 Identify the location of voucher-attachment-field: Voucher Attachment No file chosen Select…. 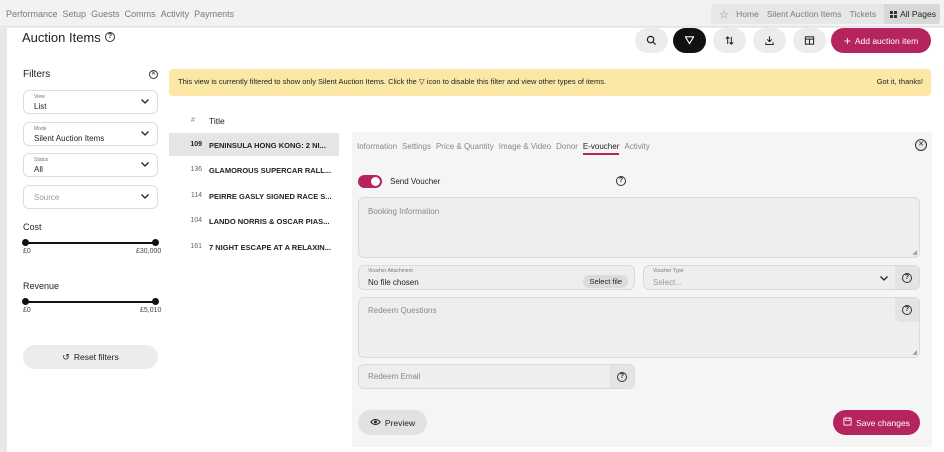
(496, 277).